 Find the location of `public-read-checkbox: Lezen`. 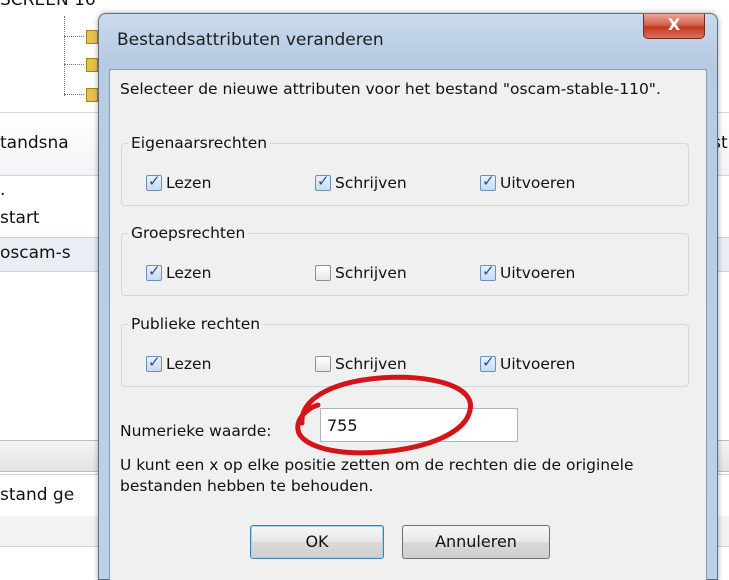

public-read-checkbox: Lezen is located at coordinates (179, 363).